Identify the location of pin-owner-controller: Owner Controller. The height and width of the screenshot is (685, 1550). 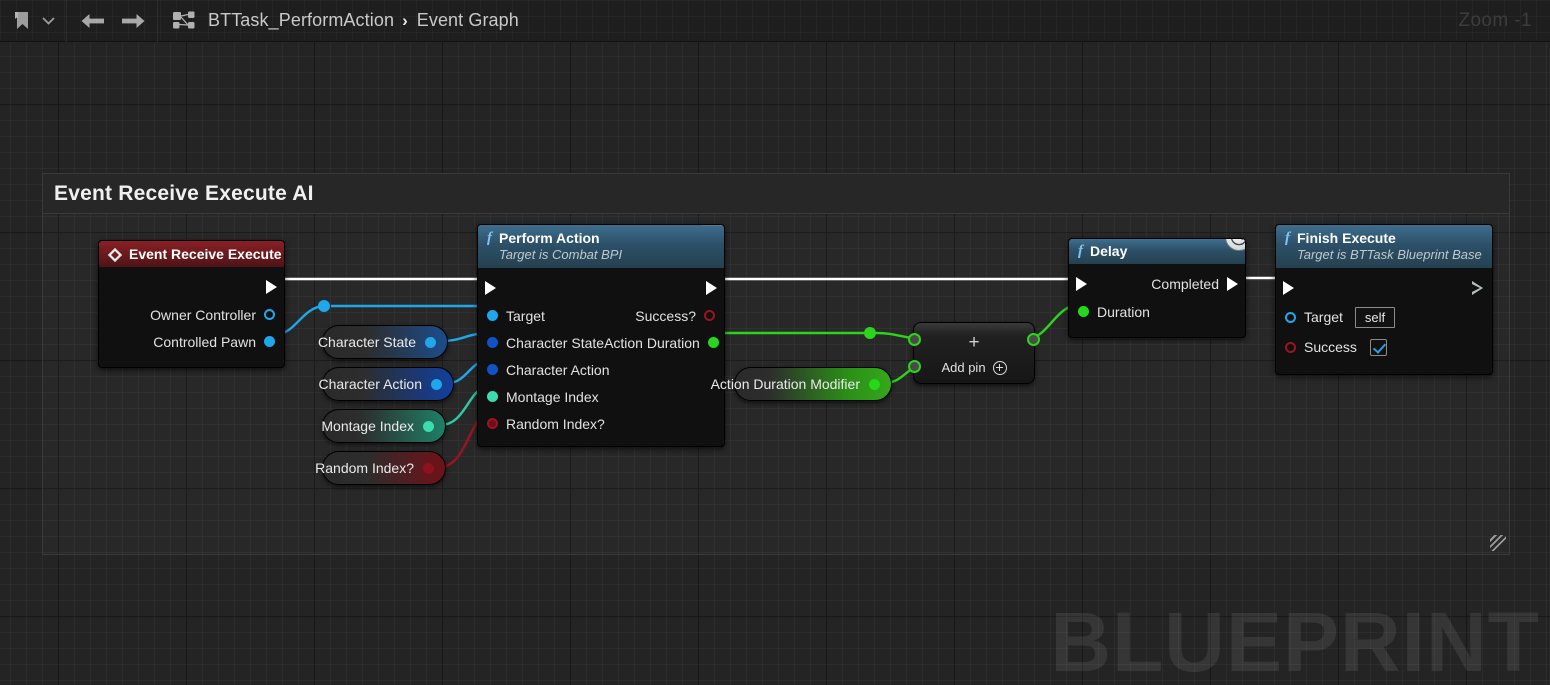
(217, 315).